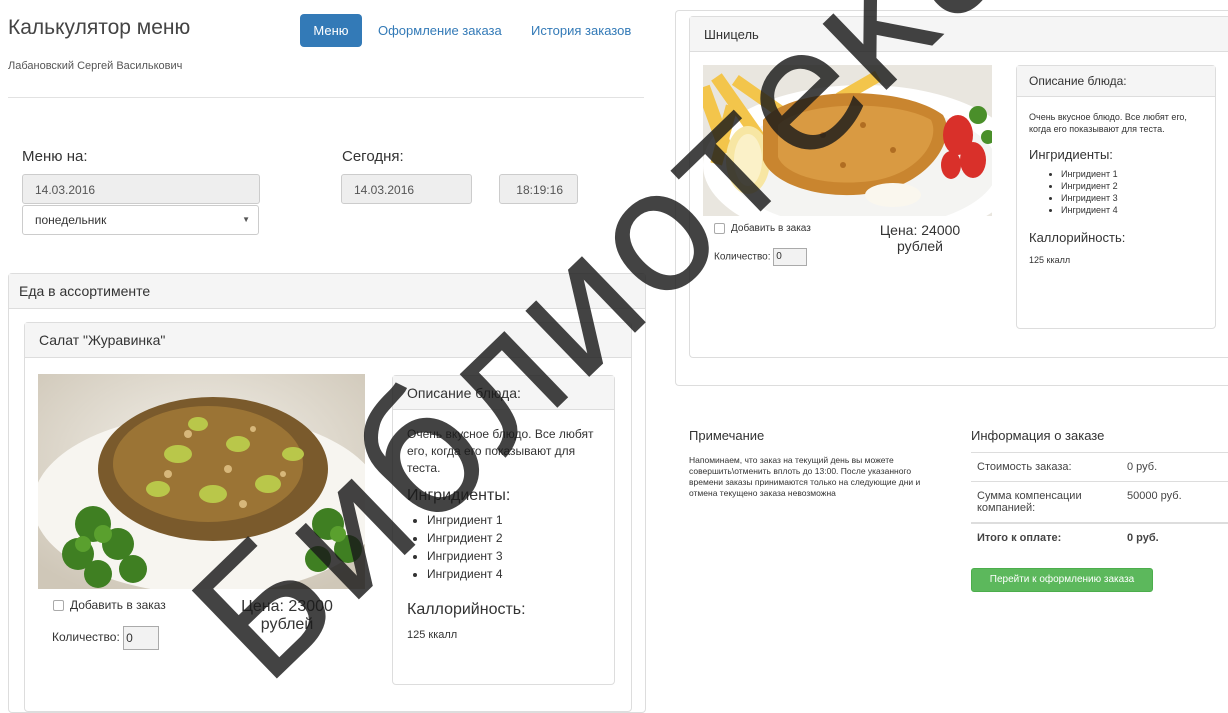  I want to click on nav-order-link: Оформление заказа, so click(440, 30).